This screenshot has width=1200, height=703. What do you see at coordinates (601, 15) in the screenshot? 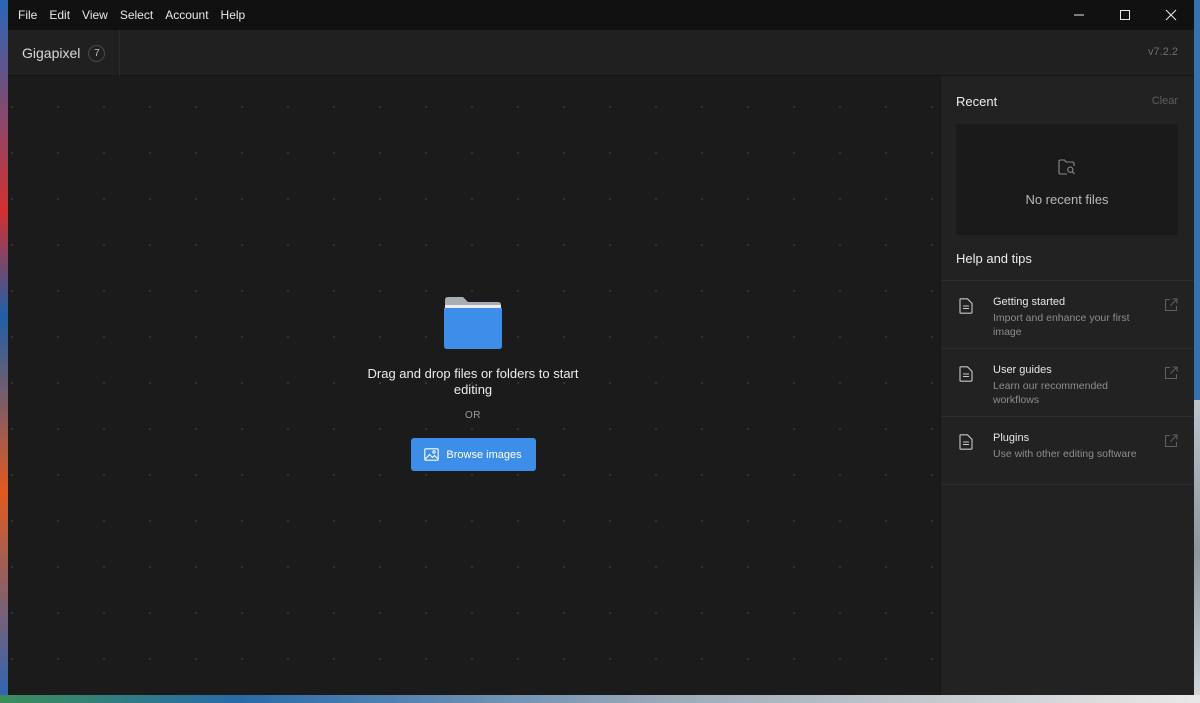
I see `menu-bar: File Edit View Select Account Help` at bounding box center [601, 15].